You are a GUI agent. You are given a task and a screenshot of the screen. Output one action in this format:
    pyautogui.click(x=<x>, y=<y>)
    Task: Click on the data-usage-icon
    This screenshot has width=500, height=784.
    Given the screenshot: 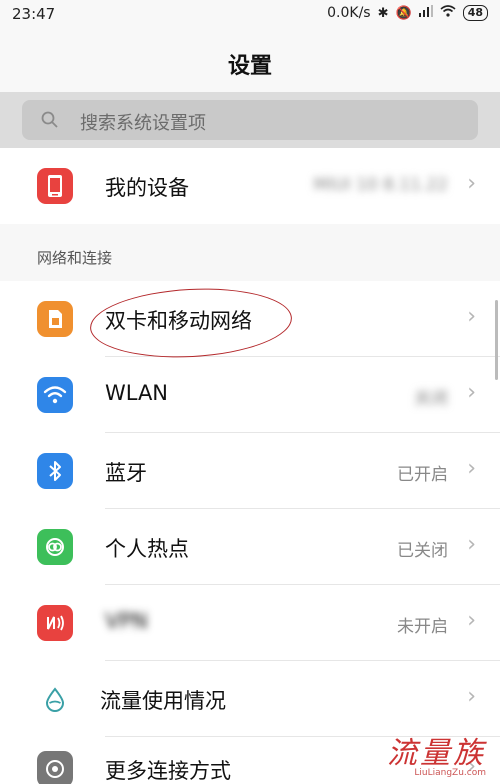 What is the action you would take?
    pyautogui.click(x=55, y=699)
    